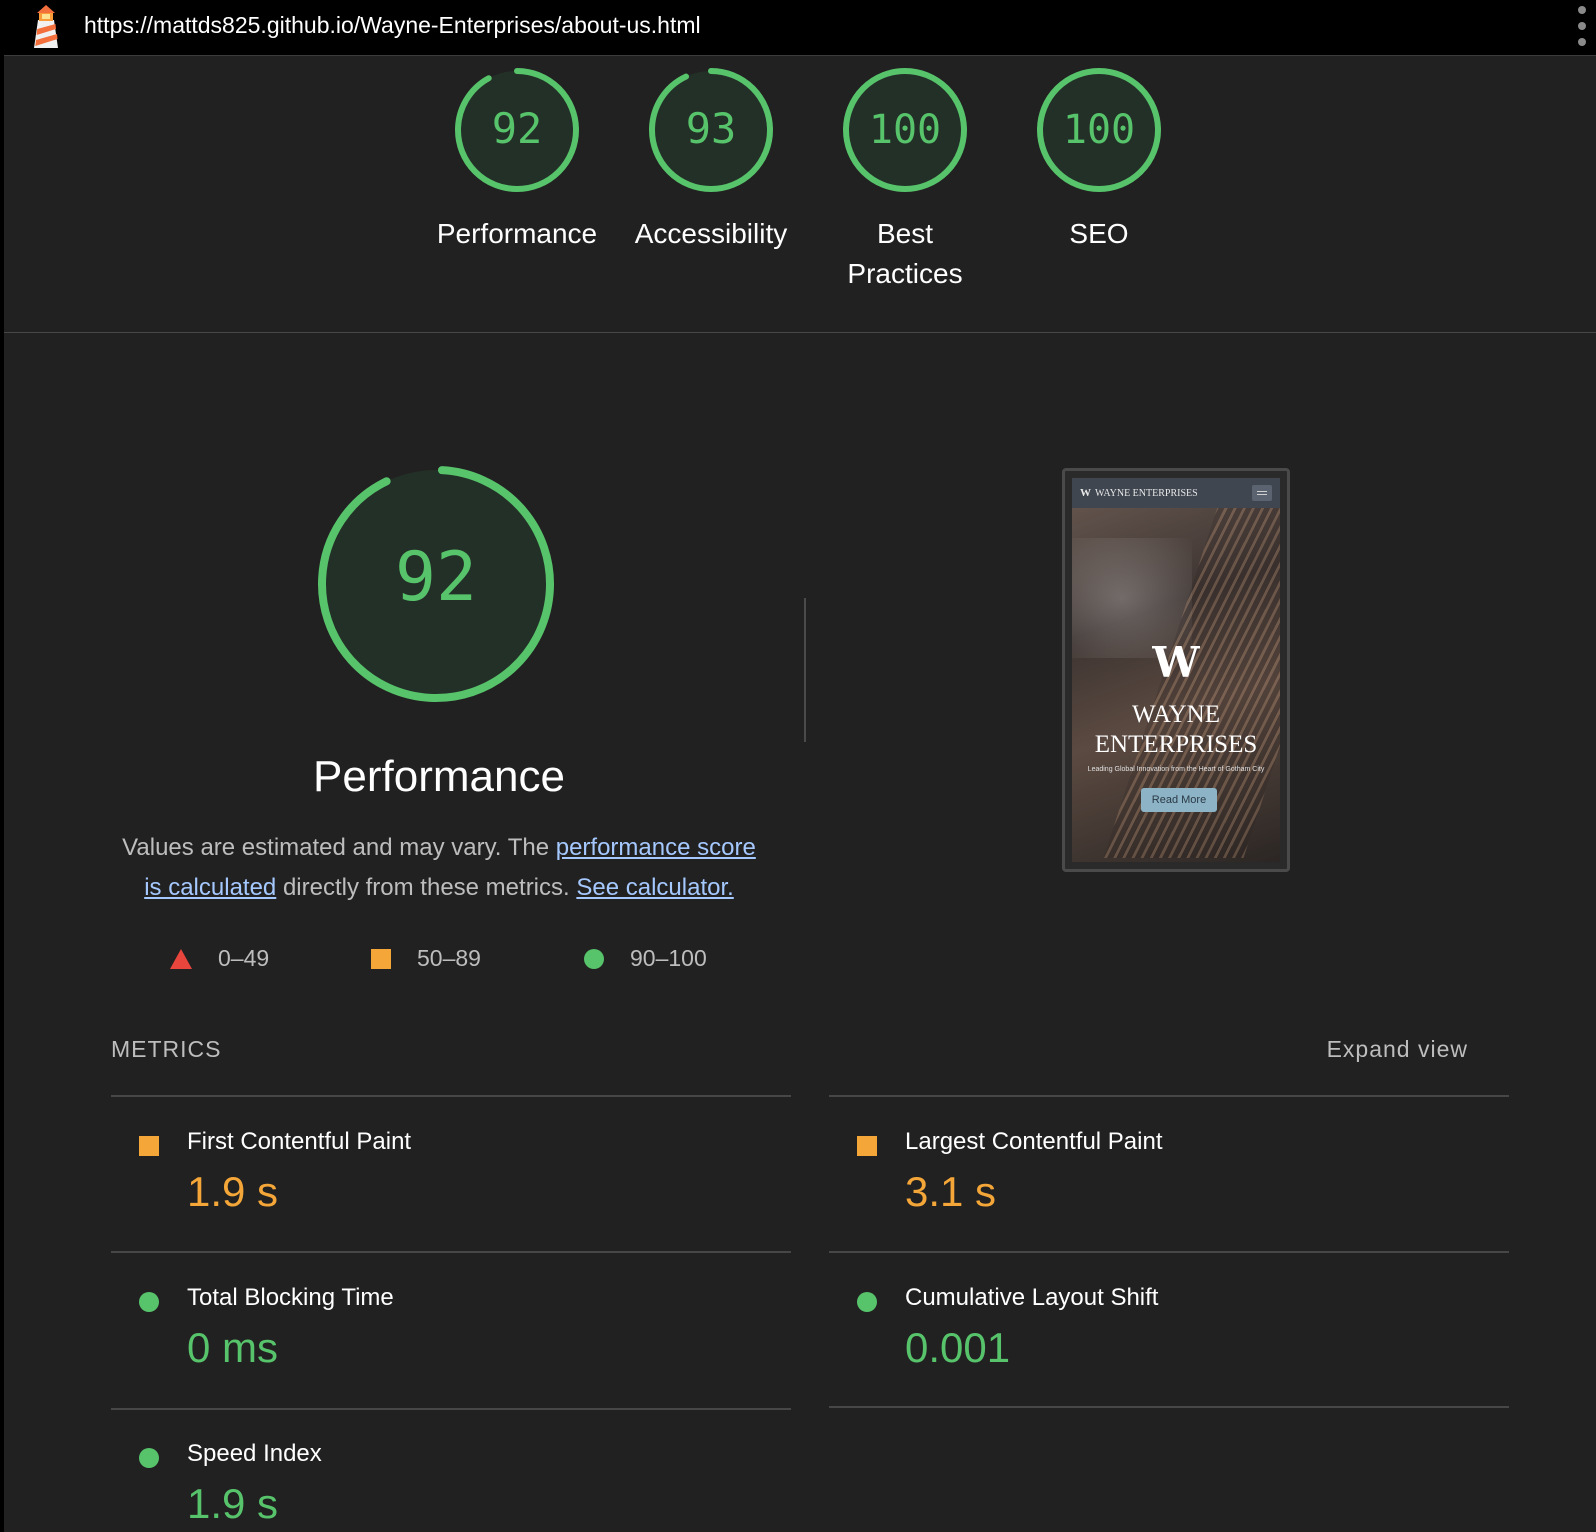  Describe the element at coordinates (905, 253) in the screenshot. I see `gauge-label: Best Practices` at that location.